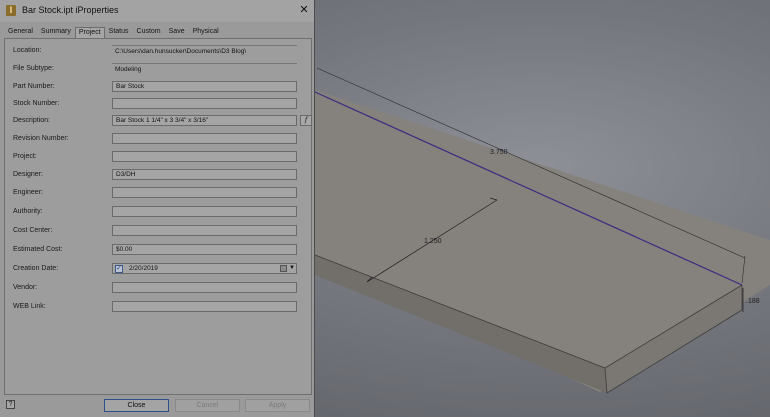 The image size is (770, 417). I want to click on designer-row: Designer: D3/DH, so click(161, 175).